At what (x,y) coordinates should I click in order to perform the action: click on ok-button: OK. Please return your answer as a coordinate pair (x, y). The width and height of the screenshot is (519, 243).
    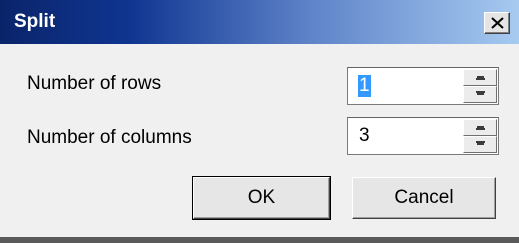
    Looking at the image, I should click on (261, 198).